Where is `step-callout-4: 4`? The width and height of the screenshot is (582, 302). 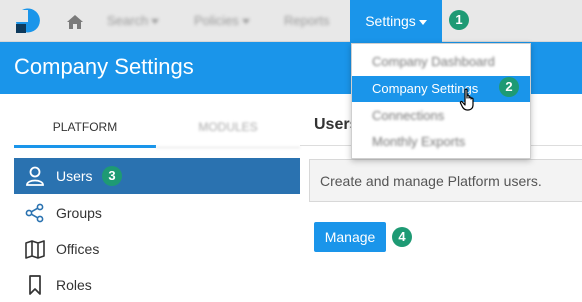
step-callout-4: 4 is located at coordinates (402, 237).